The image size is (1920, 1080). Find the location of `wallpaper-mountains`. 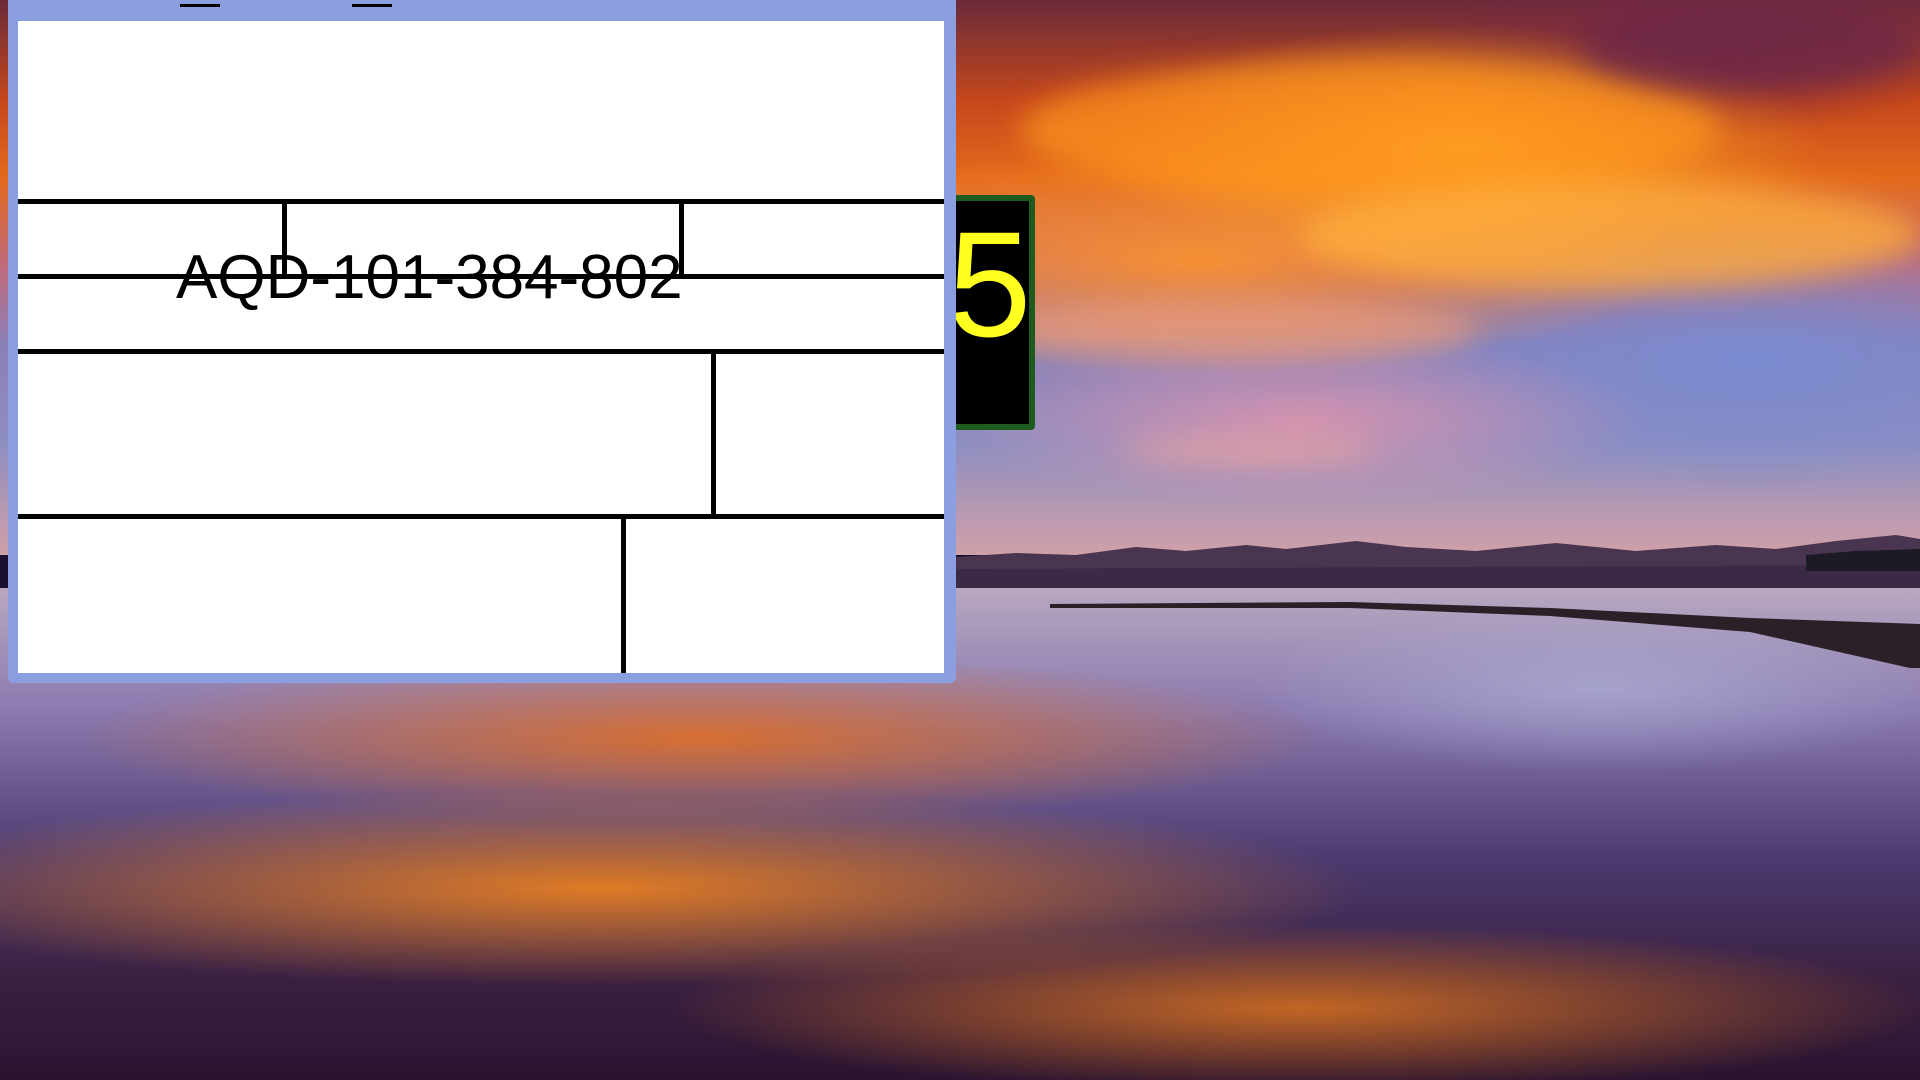

wallpaper-mountains is located at coordinates (1438, 565).